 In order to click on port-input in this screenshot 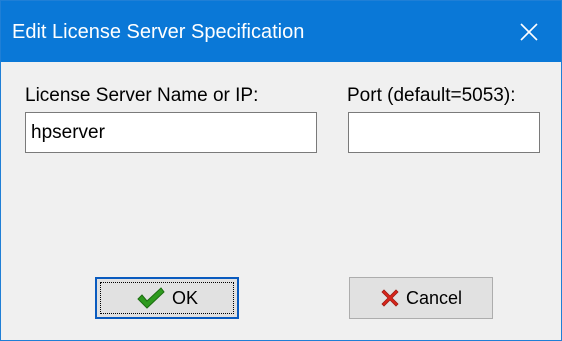, I will do `click(444, 132)`.